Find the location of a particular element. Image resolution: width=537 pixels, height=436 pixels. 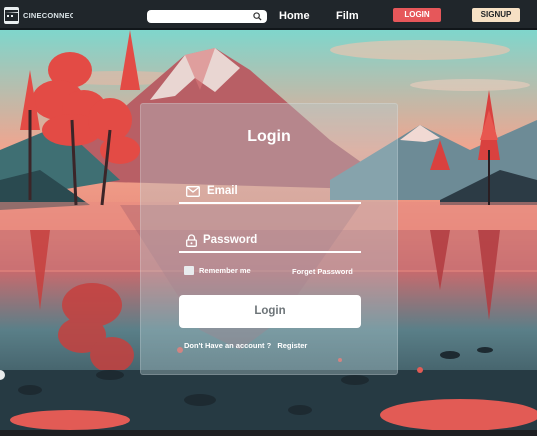

password-input is located at coordinates (270, 241).